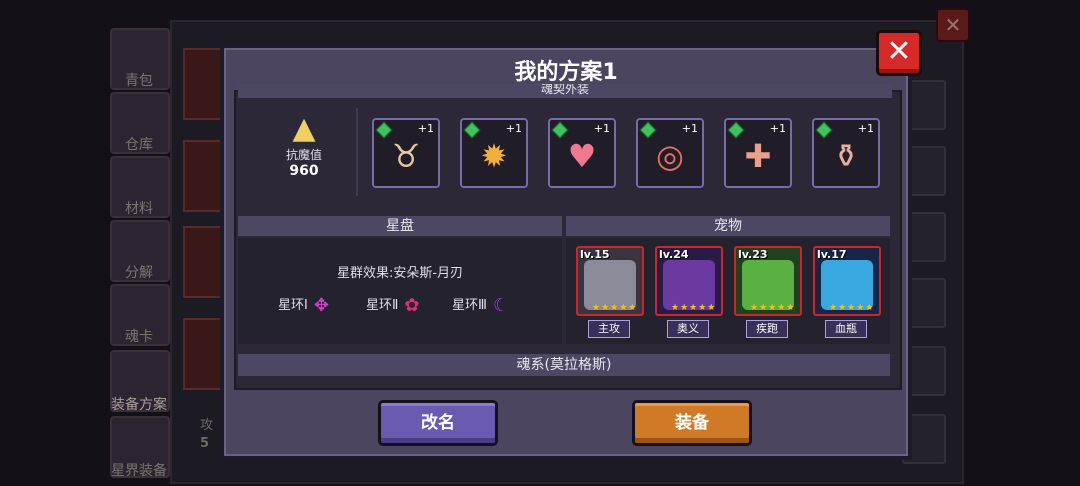  What do you see at coordinates (139, 337) in the screenshot?
I see `side-menu-soulcard-label: 魂卡` at bounding box center [139, 337].